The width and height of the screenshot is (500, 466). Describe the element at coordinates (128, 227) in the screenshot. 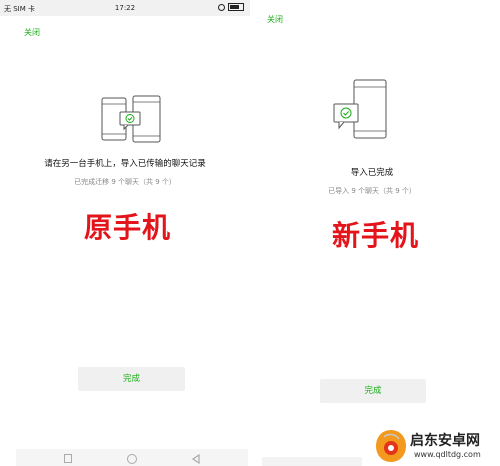

I see `old-phone-caption: 原手机` at that location.